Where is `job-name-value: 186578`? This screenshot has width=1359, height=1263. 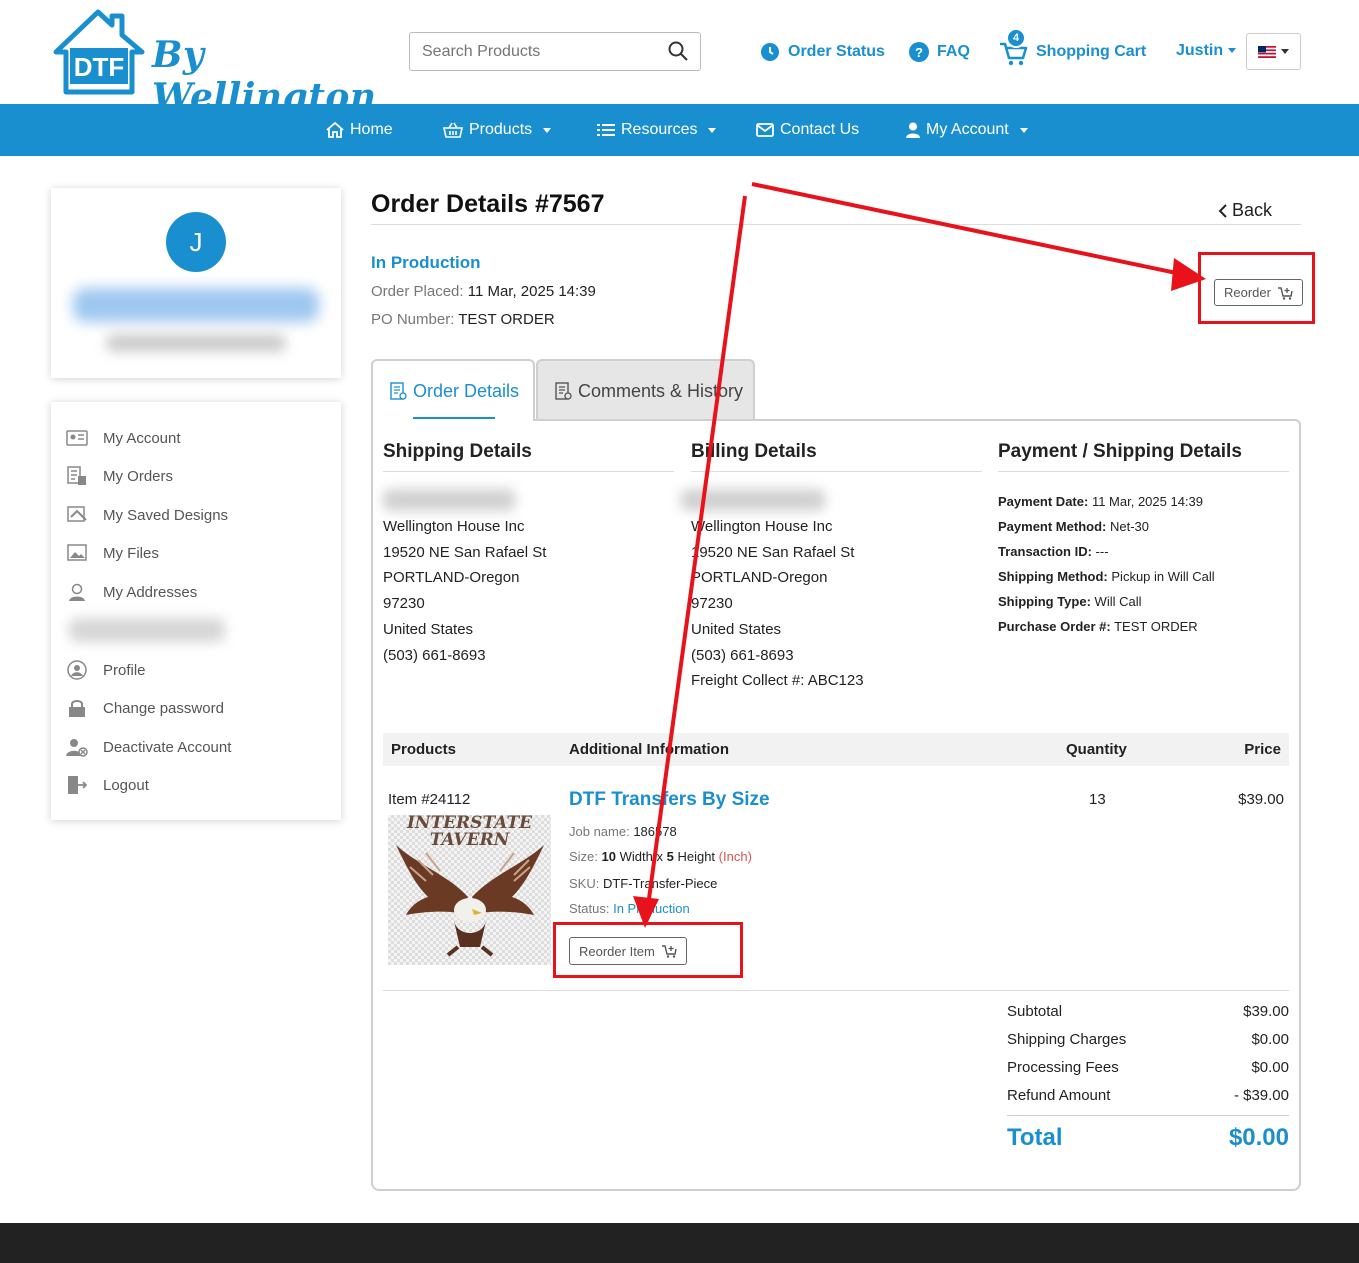 job-name-value: 186578 is located at coordinates (655, 831).